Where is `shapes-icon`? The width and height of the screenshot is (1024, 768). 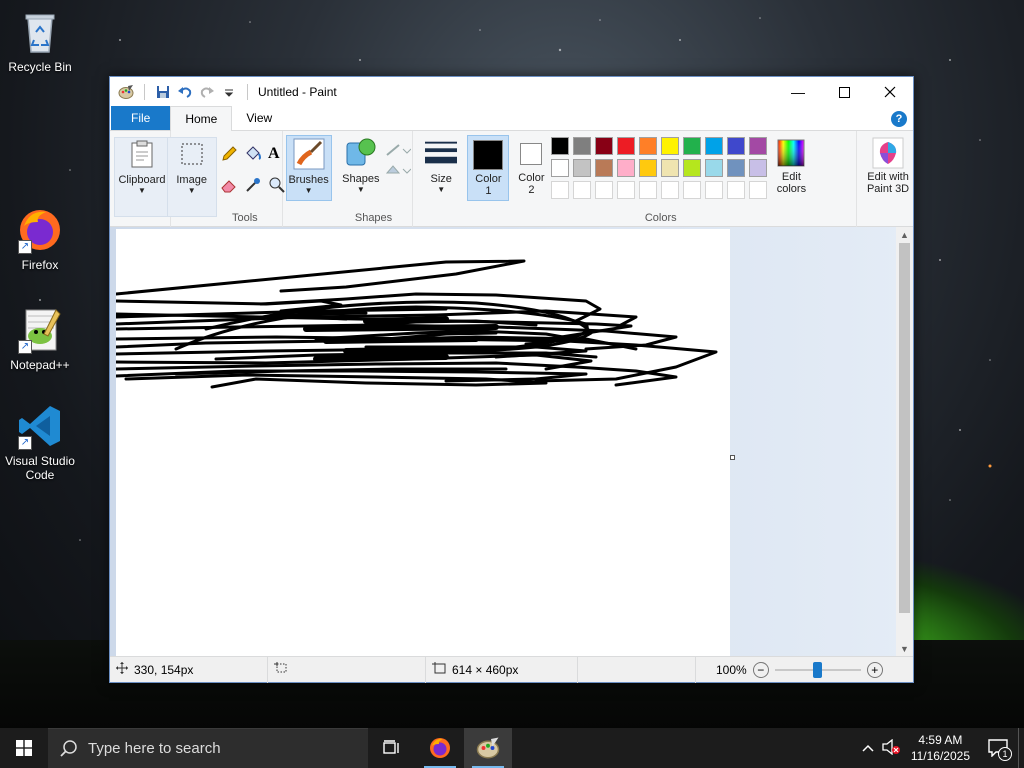 shapes-icon is located at coordinates (361, 153).